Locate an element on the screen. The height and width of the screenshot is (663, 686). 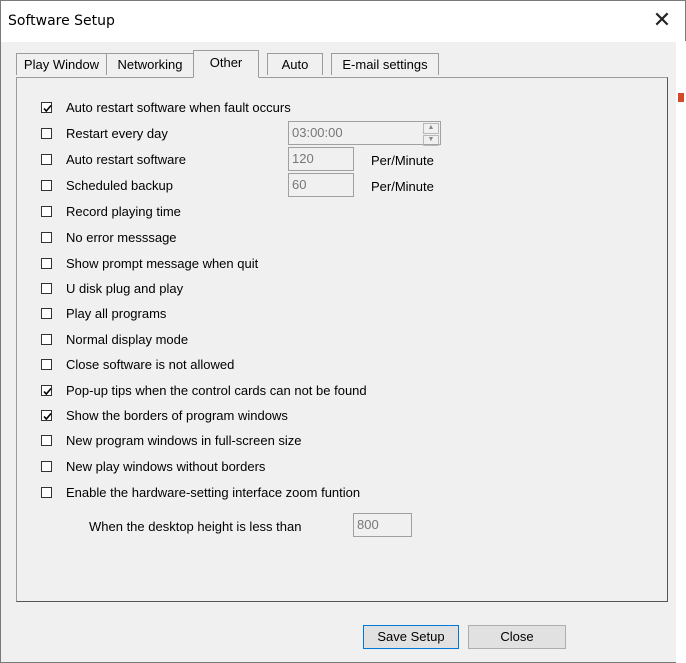
option-label: U disk plug and play is located at coordinates (125, 288).